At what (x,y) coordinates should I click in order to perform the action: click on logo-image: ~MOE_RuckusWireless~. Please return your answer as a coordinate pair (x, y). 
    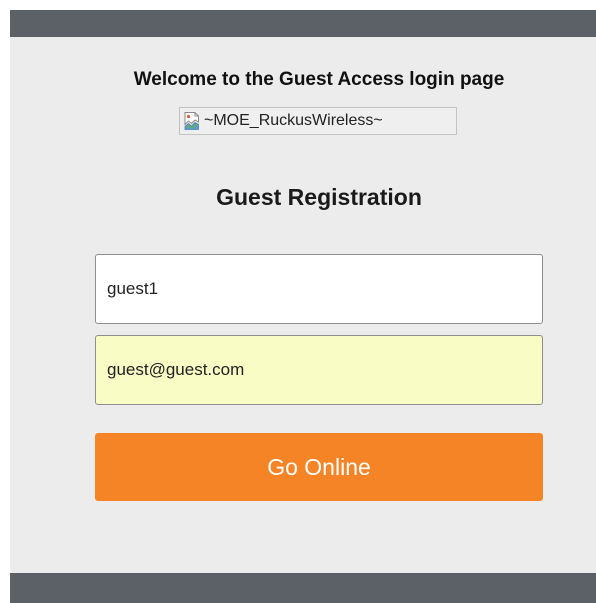
    Looking at the image, I should click on (318, 121).